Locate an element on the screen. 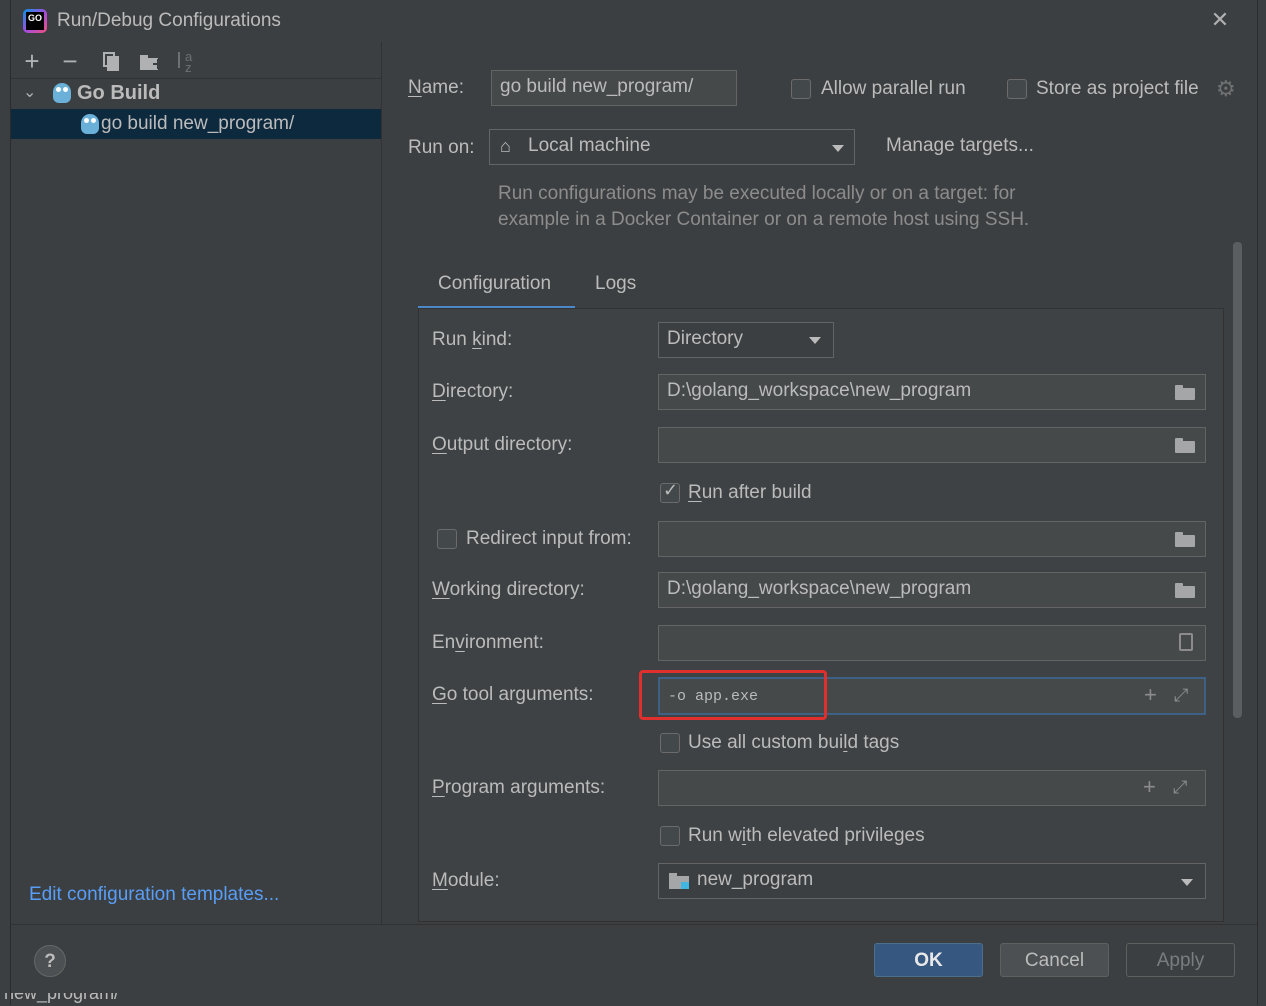 Image resolution: width=1266 pixels, height=1006 pixels. background-tab-label: new_program/ is located at coordinates (62, 998).